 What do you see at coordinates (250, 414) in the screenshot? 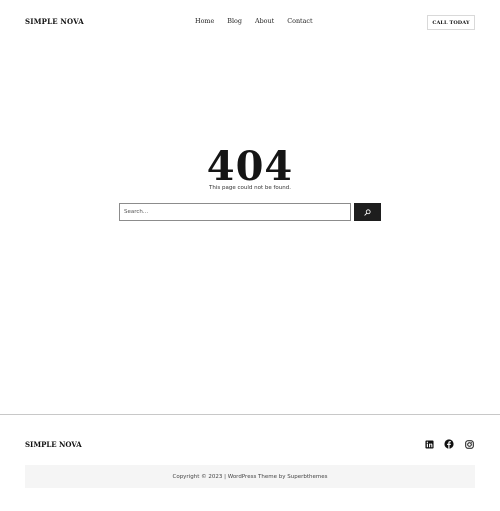
I see `footer-divider` at bounding box center [250, 414].